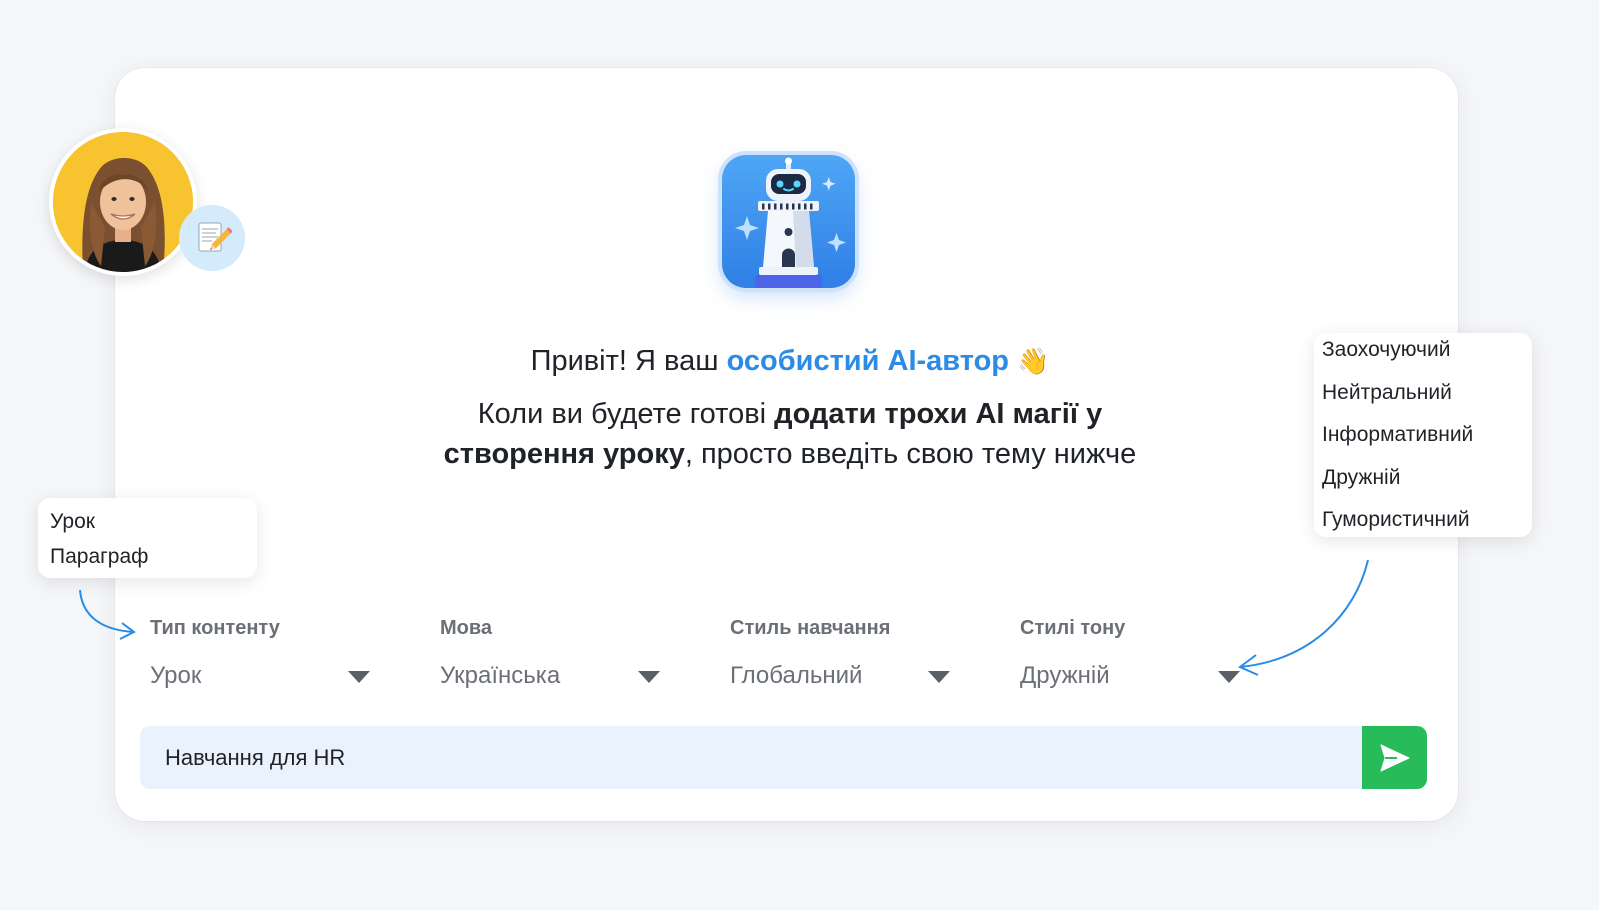 The width and height of the screenshot is (1599, 910). I want to click on greeting-prefix: Привіт! Я ваш, so click(628, 361).